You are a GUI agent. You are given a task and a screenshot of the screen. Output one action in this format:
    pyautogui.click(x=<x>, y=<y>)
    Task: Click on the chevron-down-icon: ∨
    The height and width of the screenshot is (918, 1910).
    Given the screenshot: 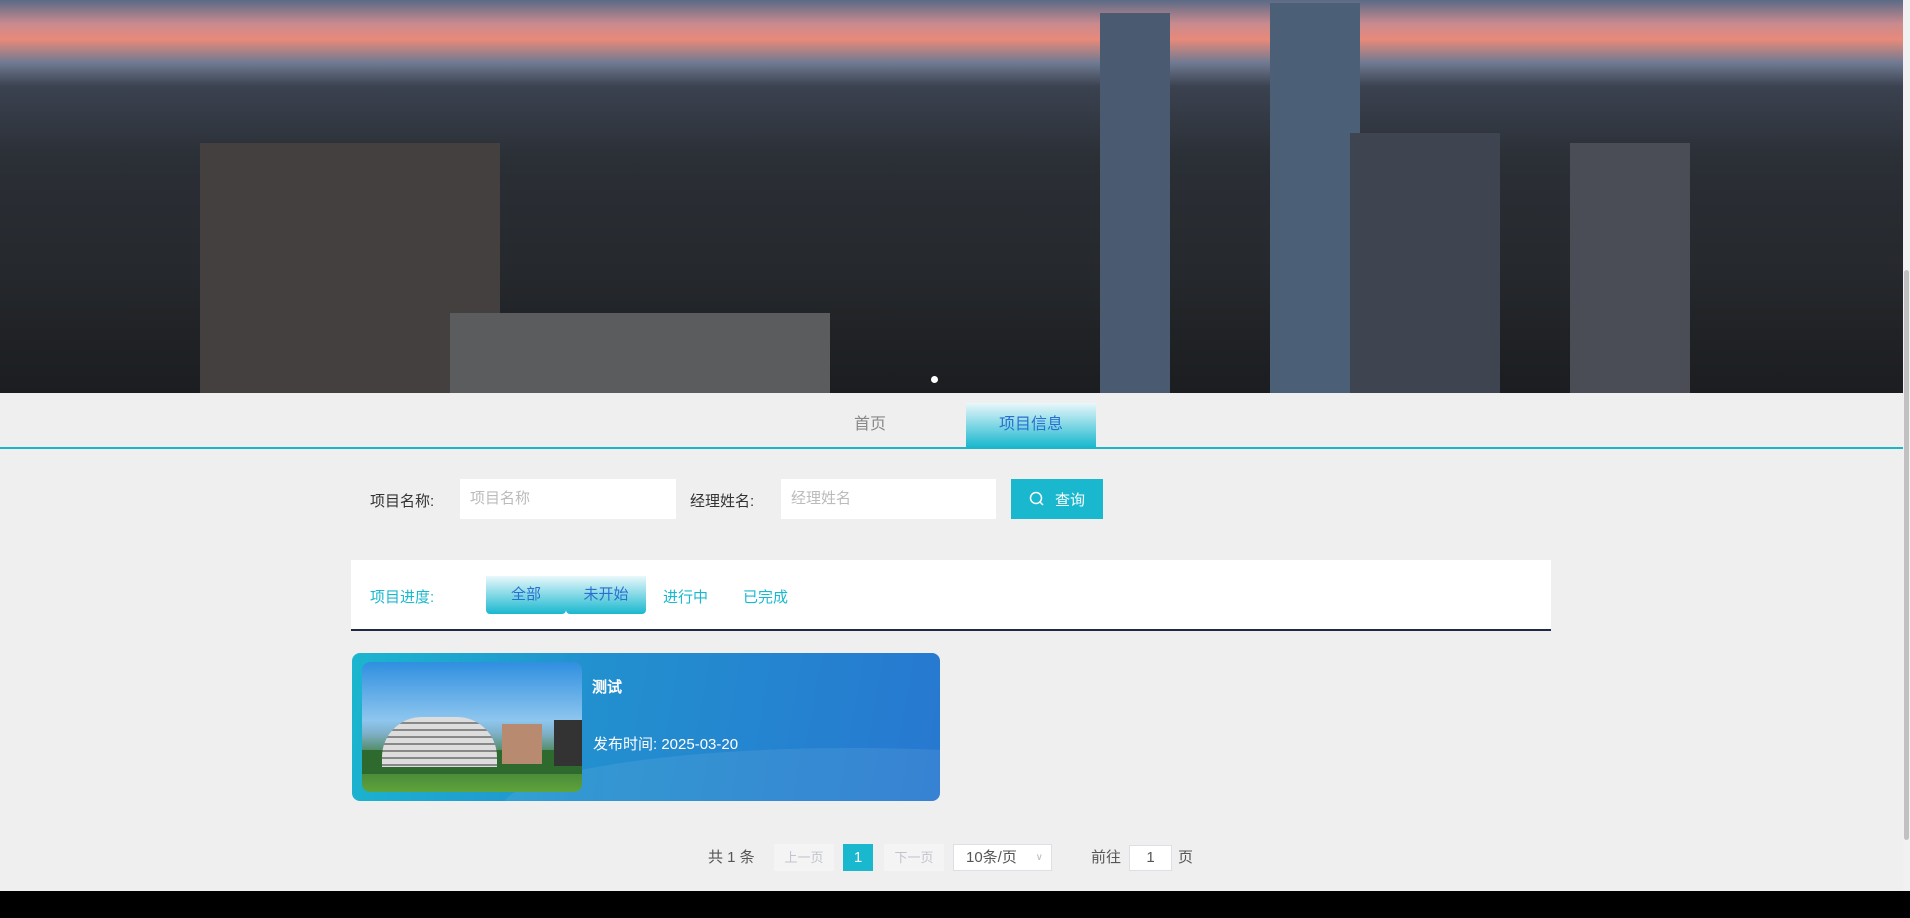 What is the action you would take?
    pyautogui.click(x=1039, y=857)
    